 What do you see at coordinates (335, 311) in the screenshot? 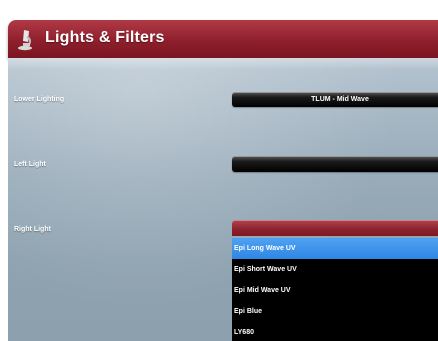
I see `dropdown-option-epi-blue: Epi Blue` at bounding box center [335, 311].